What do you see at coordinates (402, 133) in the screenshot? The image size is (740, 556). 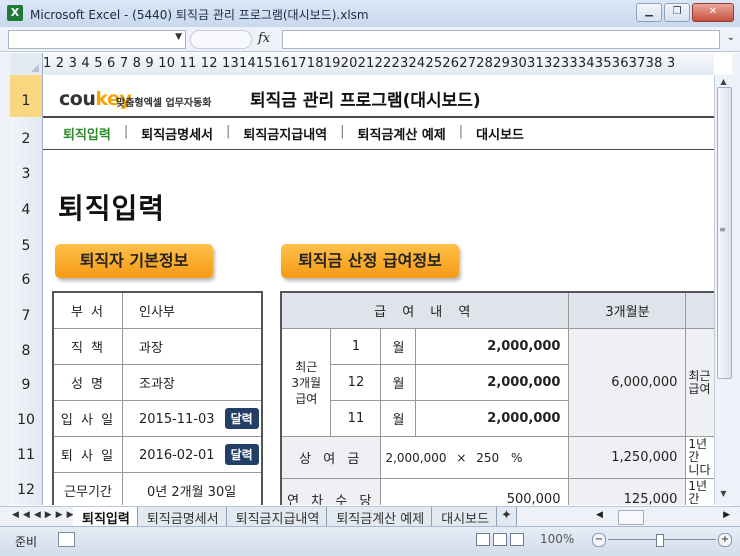 I see `nav-item-calc-example: 퇴직금계산 예제` at bounding box center [402, 133].